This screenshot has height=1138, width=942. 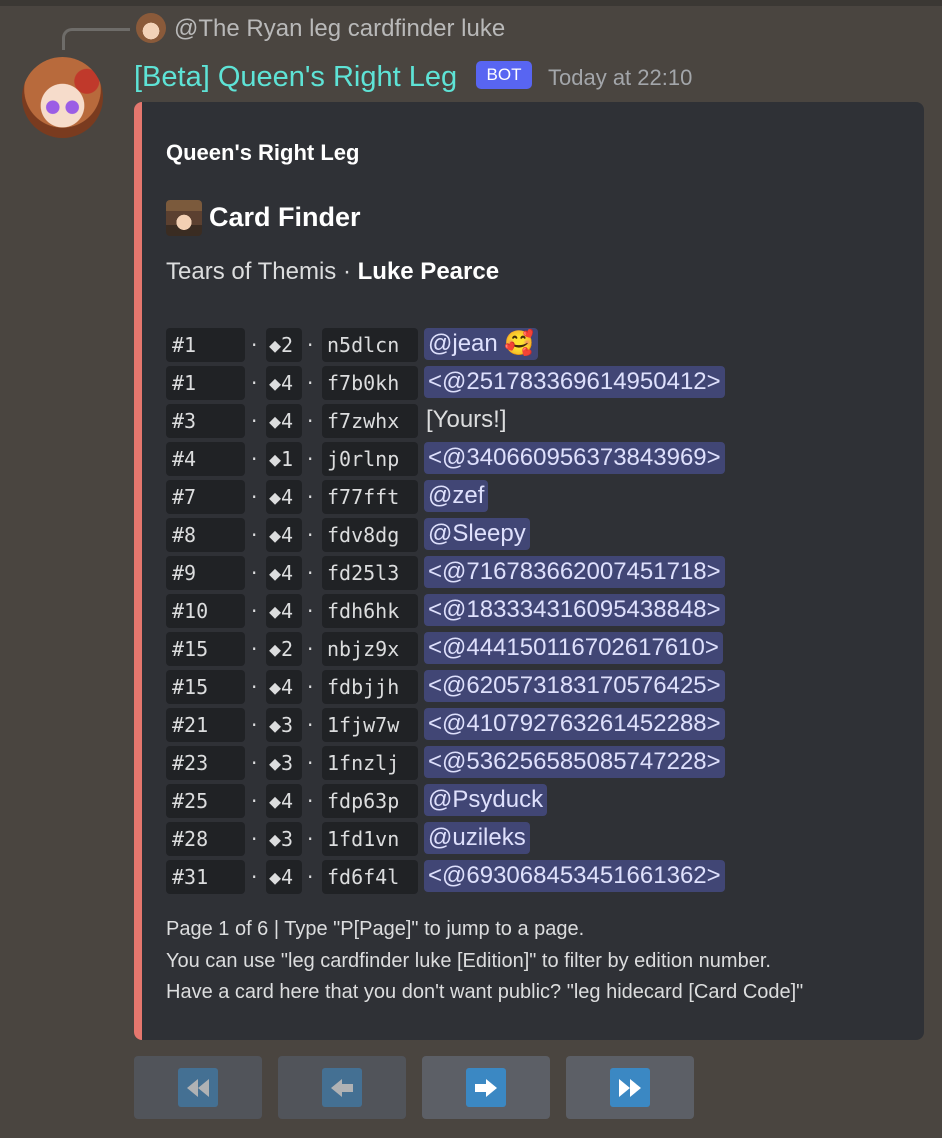 What do you see at coordinates (370, 763) in the screenshot?
I see `card-code: 1fnzlj` at bounding box center [370, 763].